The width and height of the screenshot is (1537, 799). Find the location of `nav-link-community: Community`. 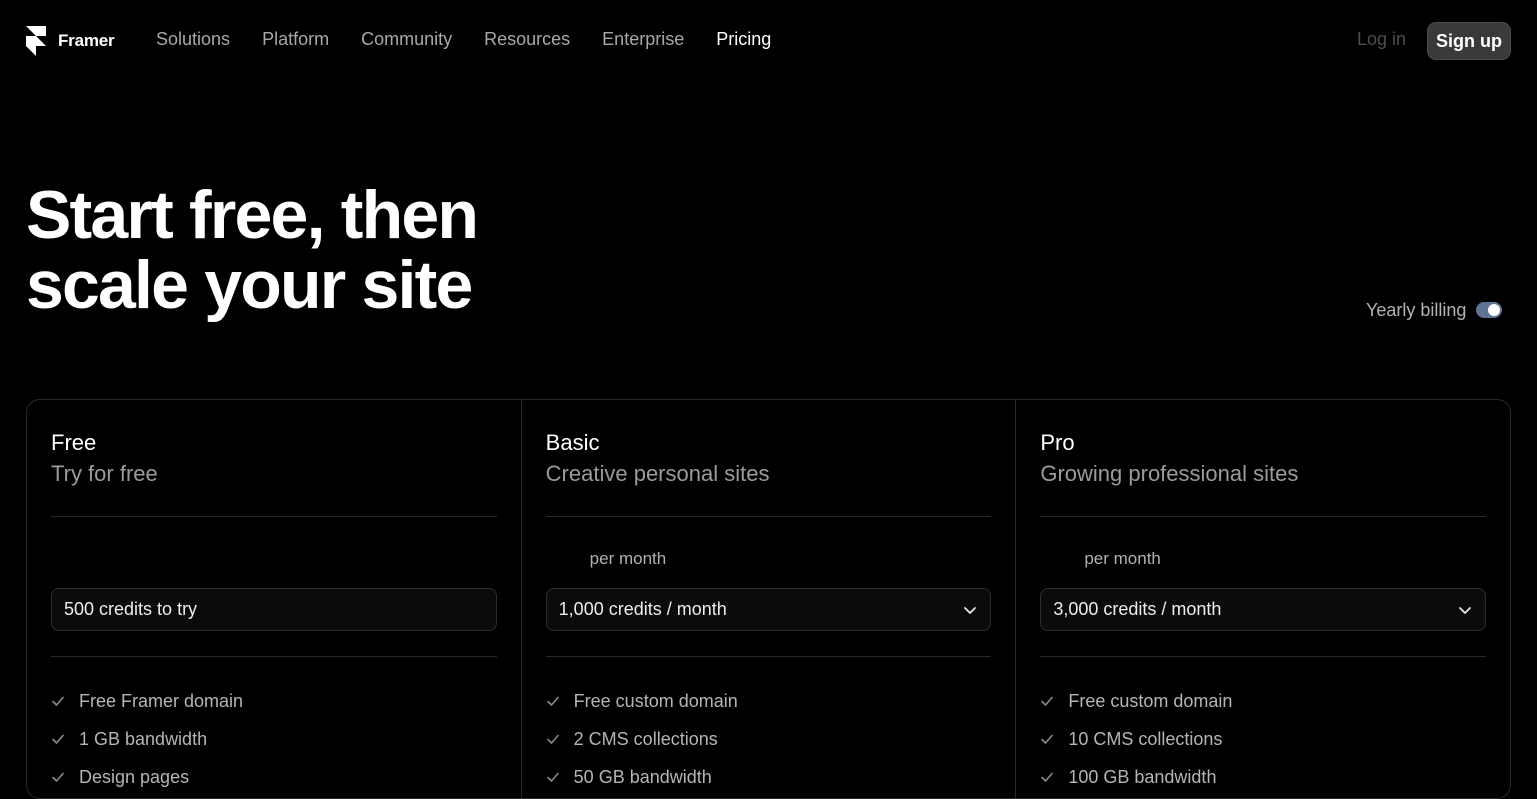

nav-link-community: Community is located at coordinates (406, 39).